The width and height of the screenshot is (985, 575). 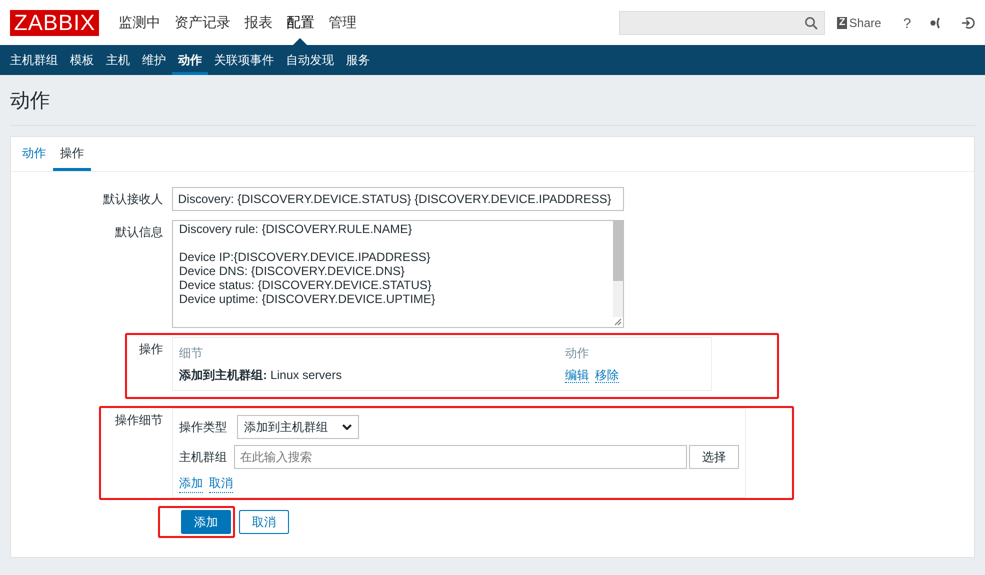 I want to click on message-line: Device uptime: {DISCOVERY.DEVICE.UPTIME}, so click(x=307, y=299).